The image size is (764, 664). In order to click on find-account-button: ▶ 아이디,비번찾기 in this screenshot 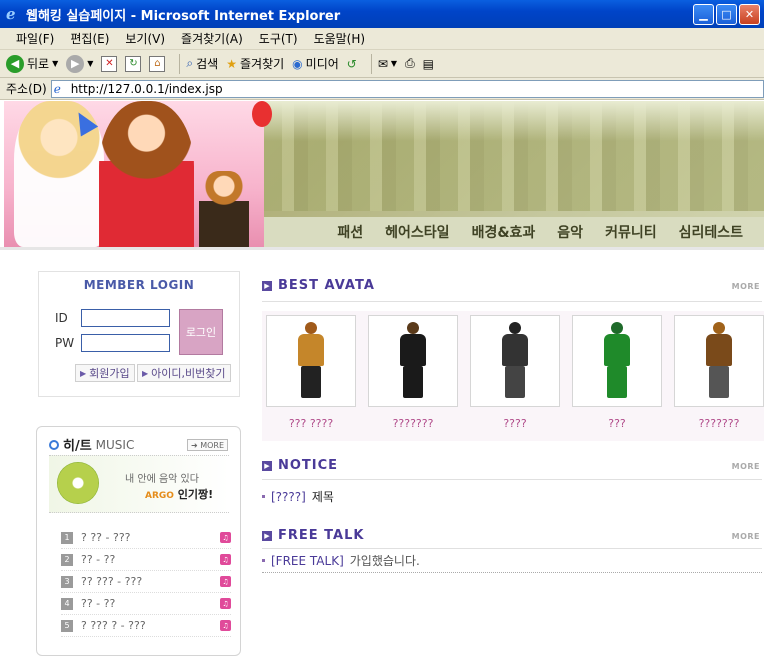, I will do `click(184, 373)`.